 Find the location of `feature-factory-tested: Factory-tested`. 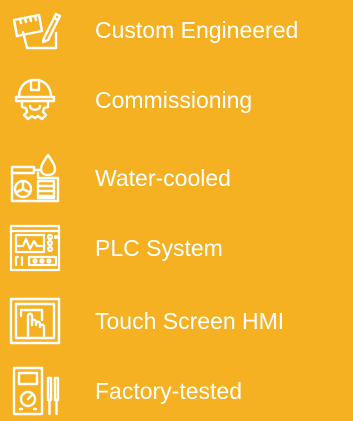

feature-factory-tested: Factory-tested is located at coordinates (176, 391).